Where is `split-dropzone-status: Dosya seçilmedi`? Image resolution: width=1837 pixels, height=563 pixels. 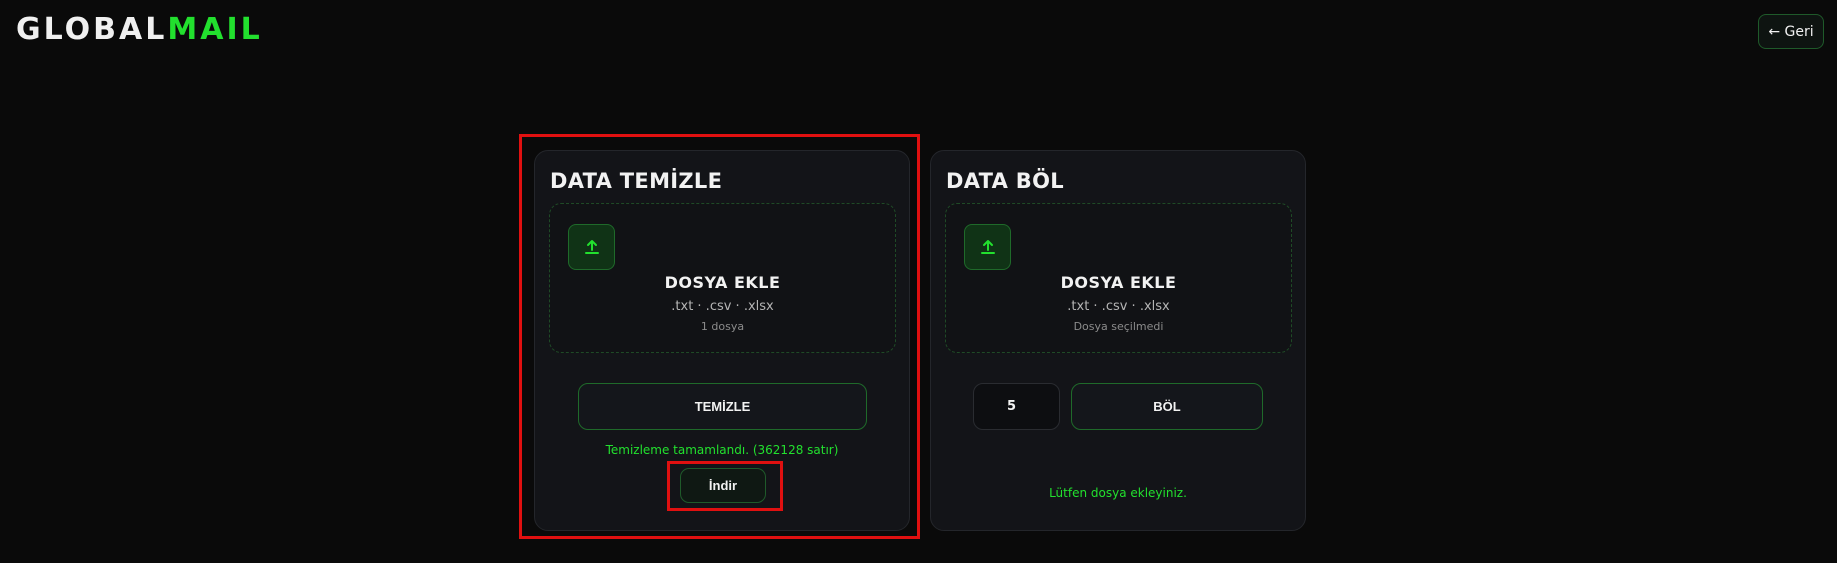
split-dropzone-status: Dosya seçilmedi is located at coordinates (1118, 326).